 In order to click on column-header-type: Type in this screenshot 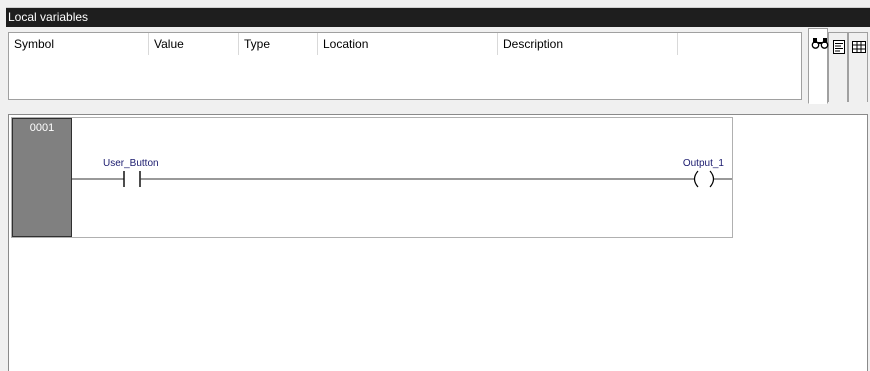, I will do `click(278, 44)`.